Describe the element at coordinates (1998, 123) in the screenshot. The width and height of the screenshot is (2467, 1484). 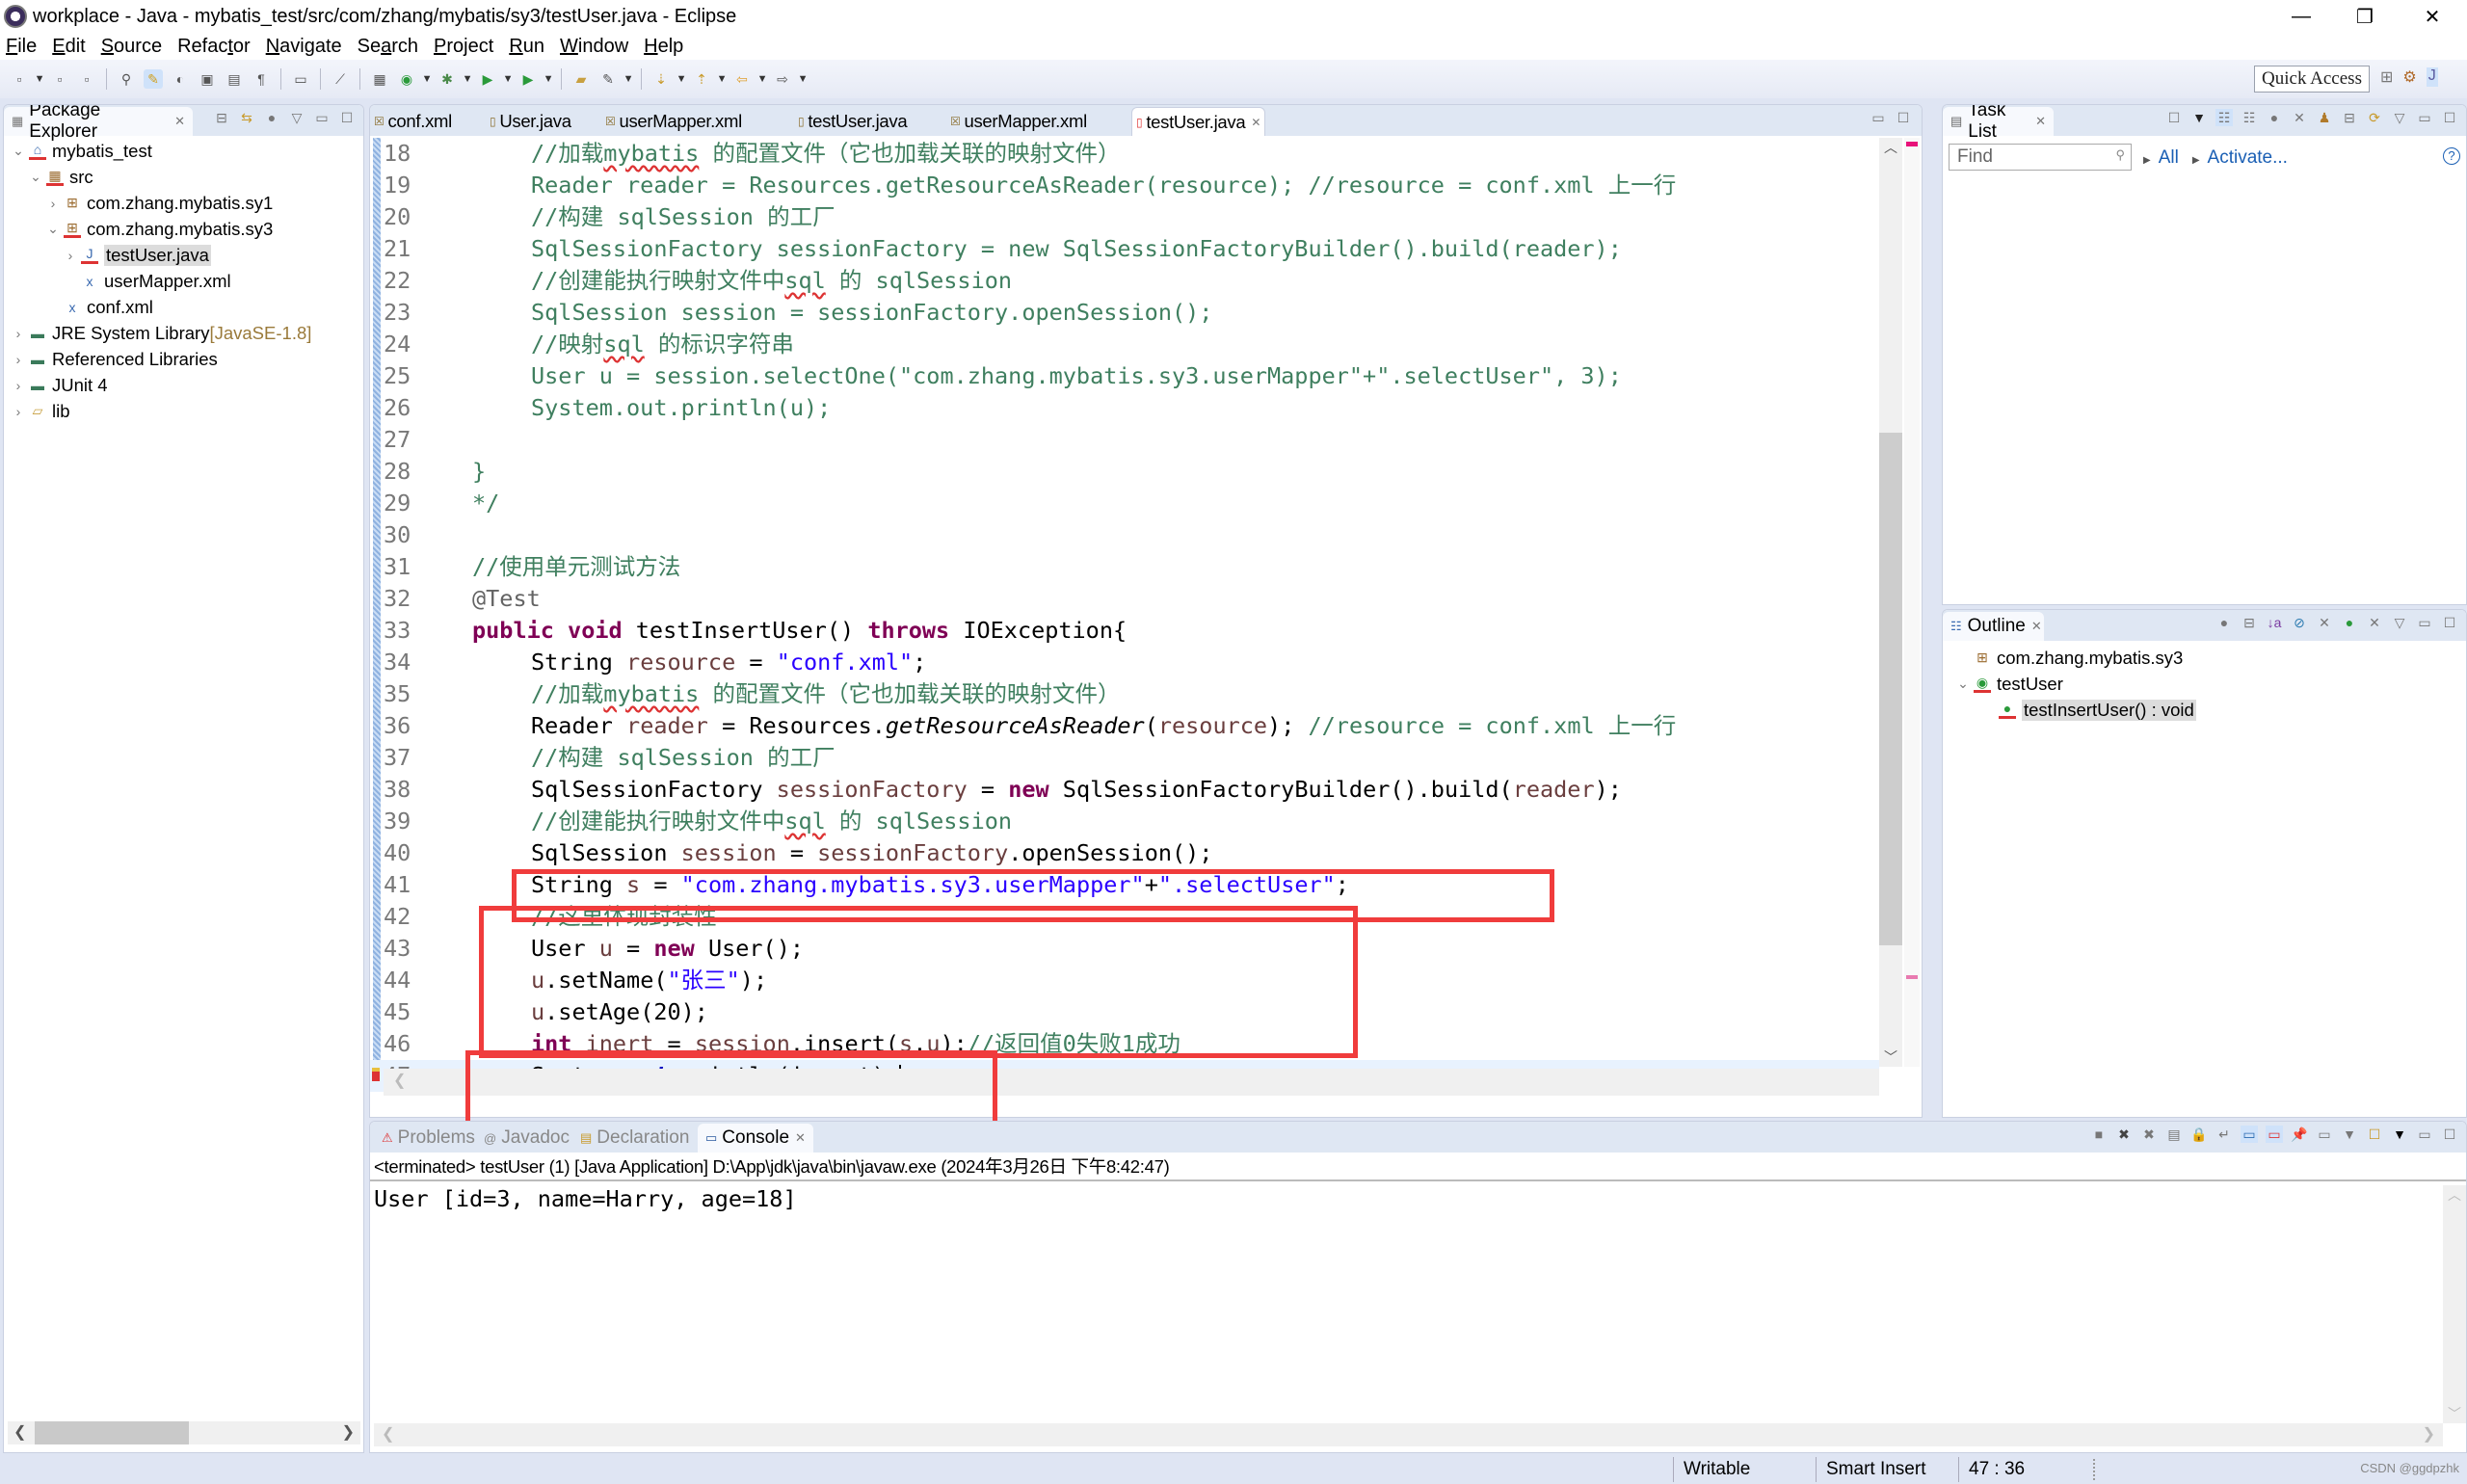
I see `tab-task-list: ▤ Task List ✕` at that location.